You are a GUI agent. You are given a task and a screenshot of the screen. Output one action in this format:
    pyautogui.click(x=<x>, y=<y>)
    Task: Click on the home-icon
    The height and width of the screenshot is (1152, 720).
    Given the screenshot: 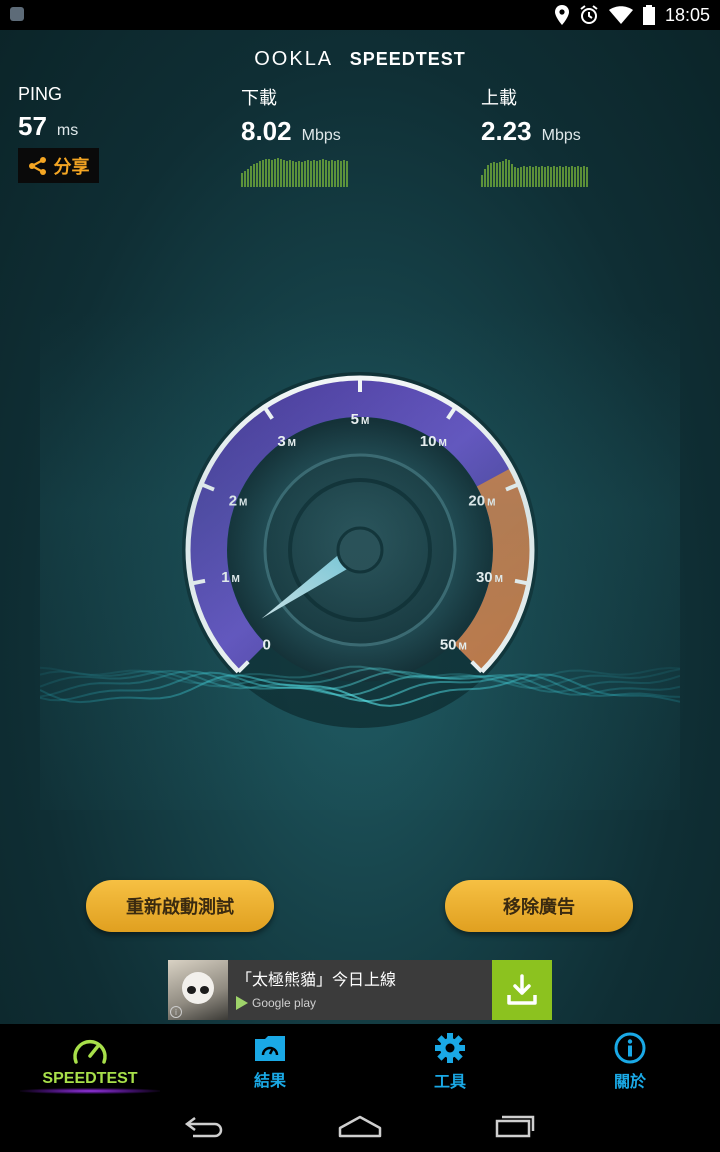 What is the action you would take?
    pyautogui.click(x=360, y=1126)
    